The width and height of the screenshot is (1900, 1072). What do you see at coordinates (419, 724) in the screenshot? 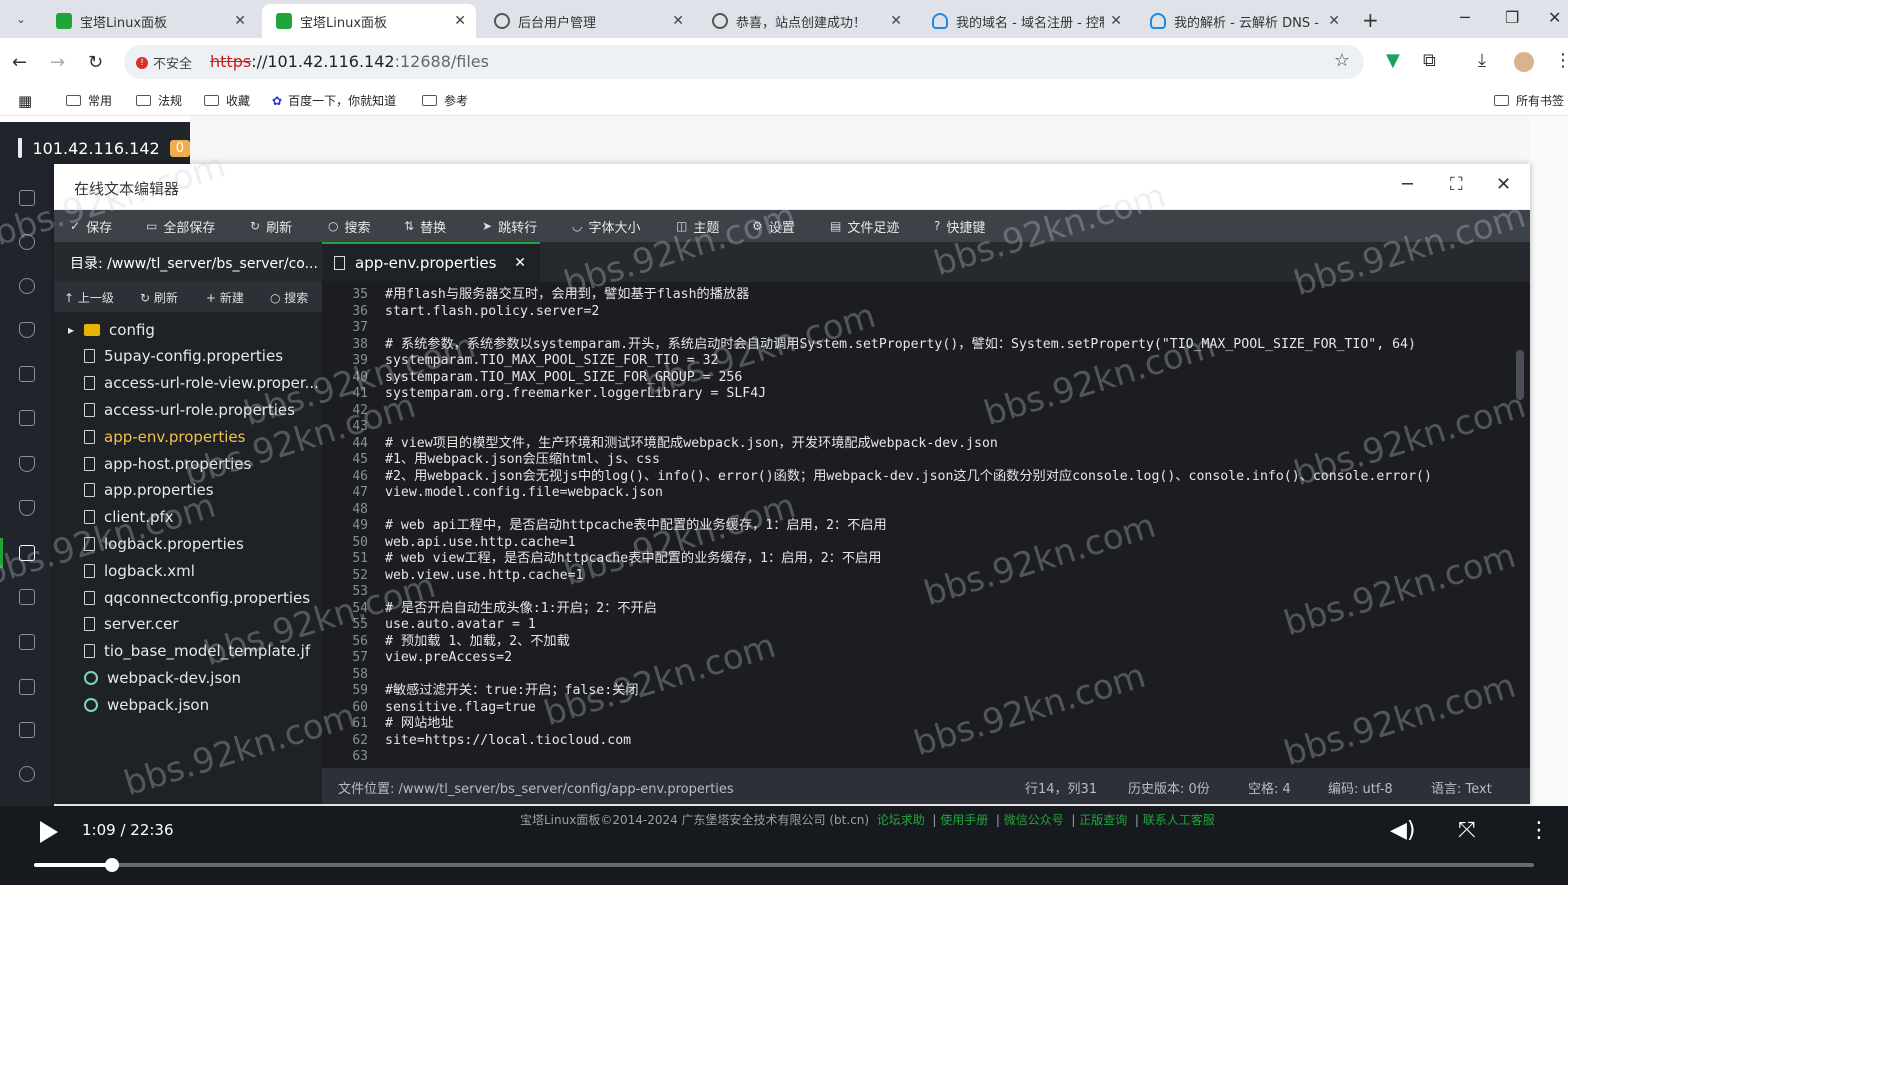
I see `code-line: # 网站地址` at bounding box center [419, 724].